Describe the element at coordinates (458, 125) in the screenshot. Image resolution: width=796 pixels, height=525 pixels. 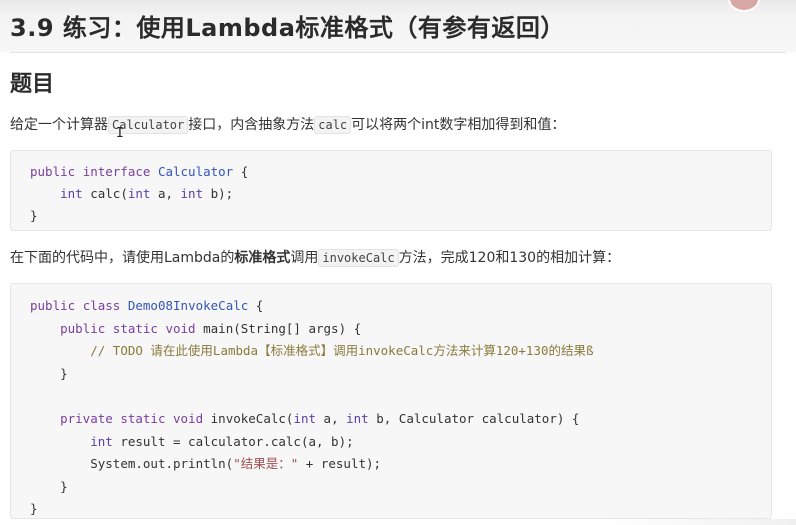
I see `para1-text-after: 可以将两个int数字相加得到和值：` at that location.